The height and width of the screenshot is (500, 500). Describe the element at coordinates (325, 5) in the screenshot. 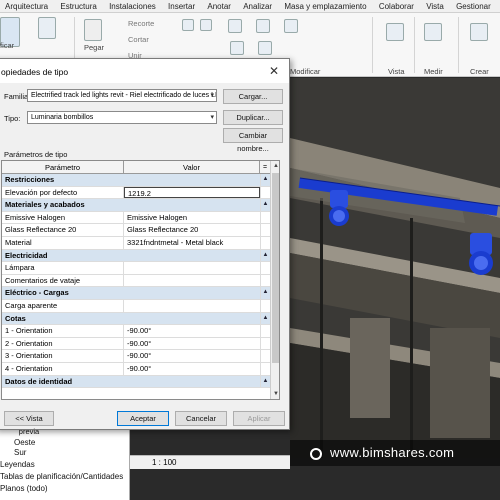

I see `menu-masa: Masa y emplazamiento` at that location.